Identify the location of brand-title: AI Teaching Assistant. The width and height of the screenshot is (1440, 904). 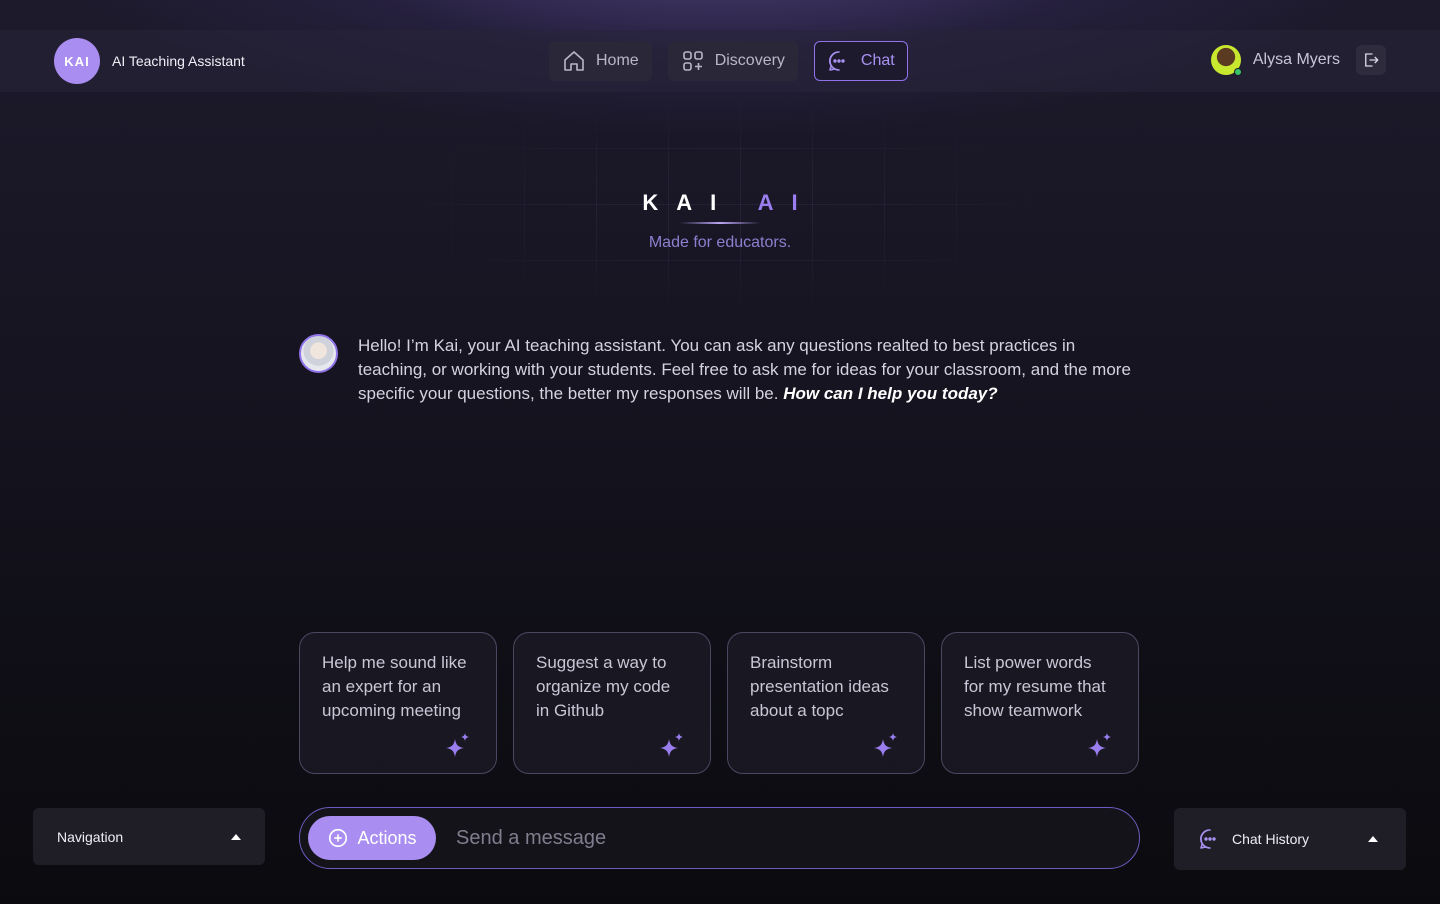
(178, 61).